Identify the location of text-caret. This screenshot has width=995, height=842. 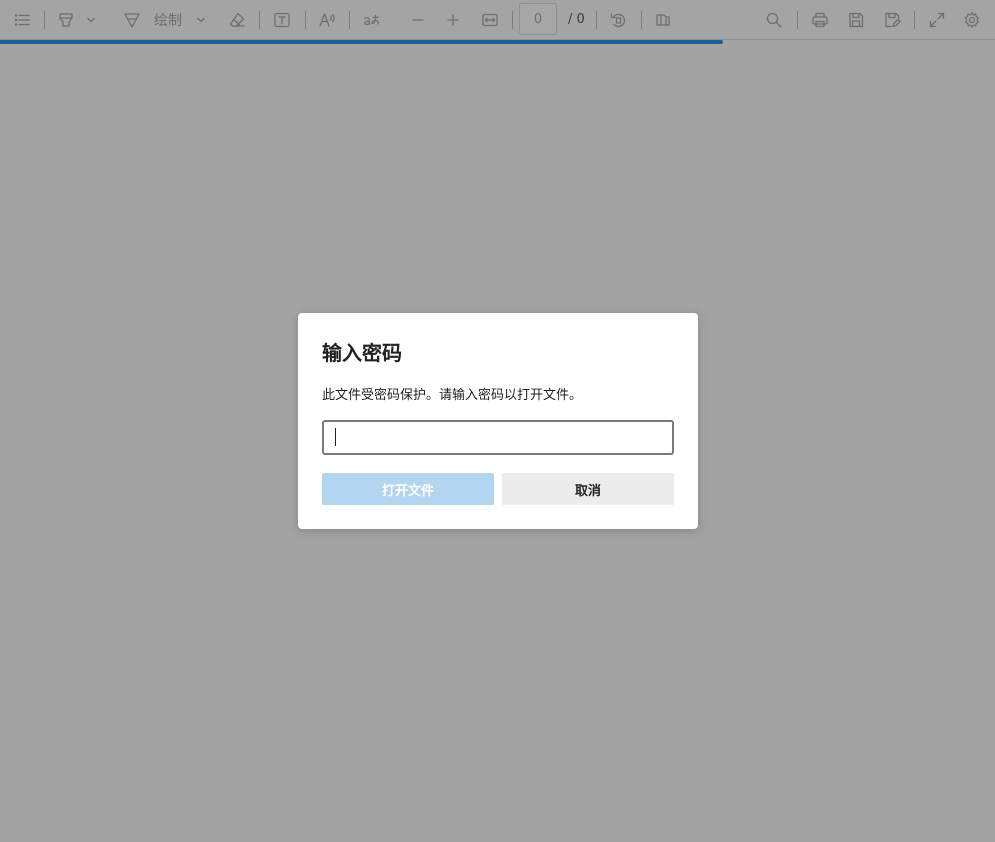
(335, 437).